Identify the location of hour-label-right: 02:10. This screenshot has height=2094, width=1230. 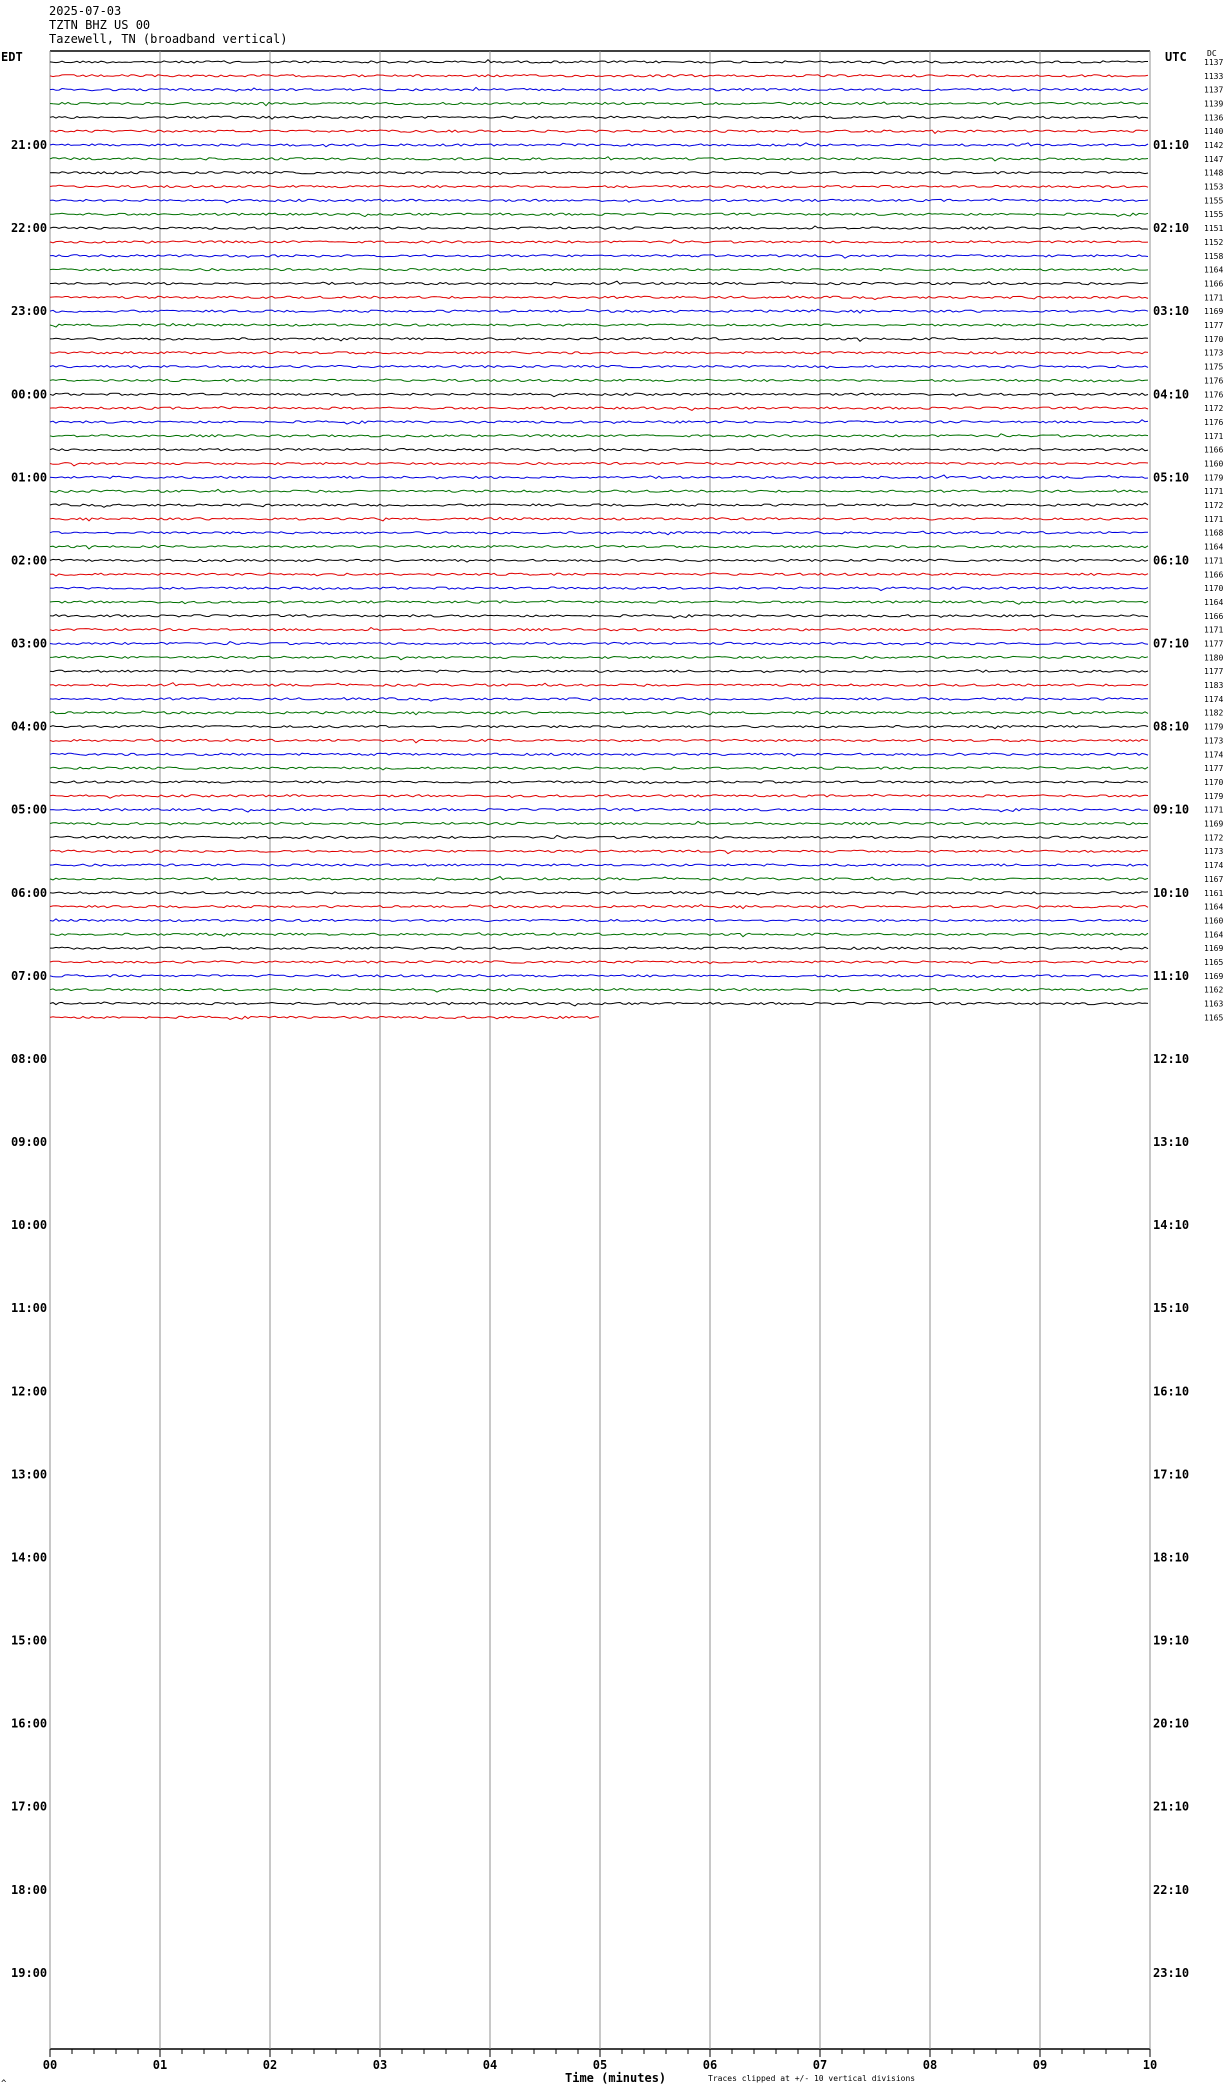
(1171, 228).